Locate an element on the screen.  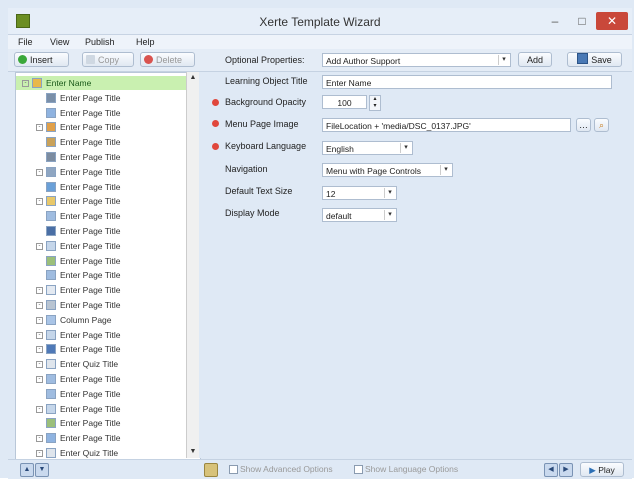
columns-icon is located at coordinates (51, 319).